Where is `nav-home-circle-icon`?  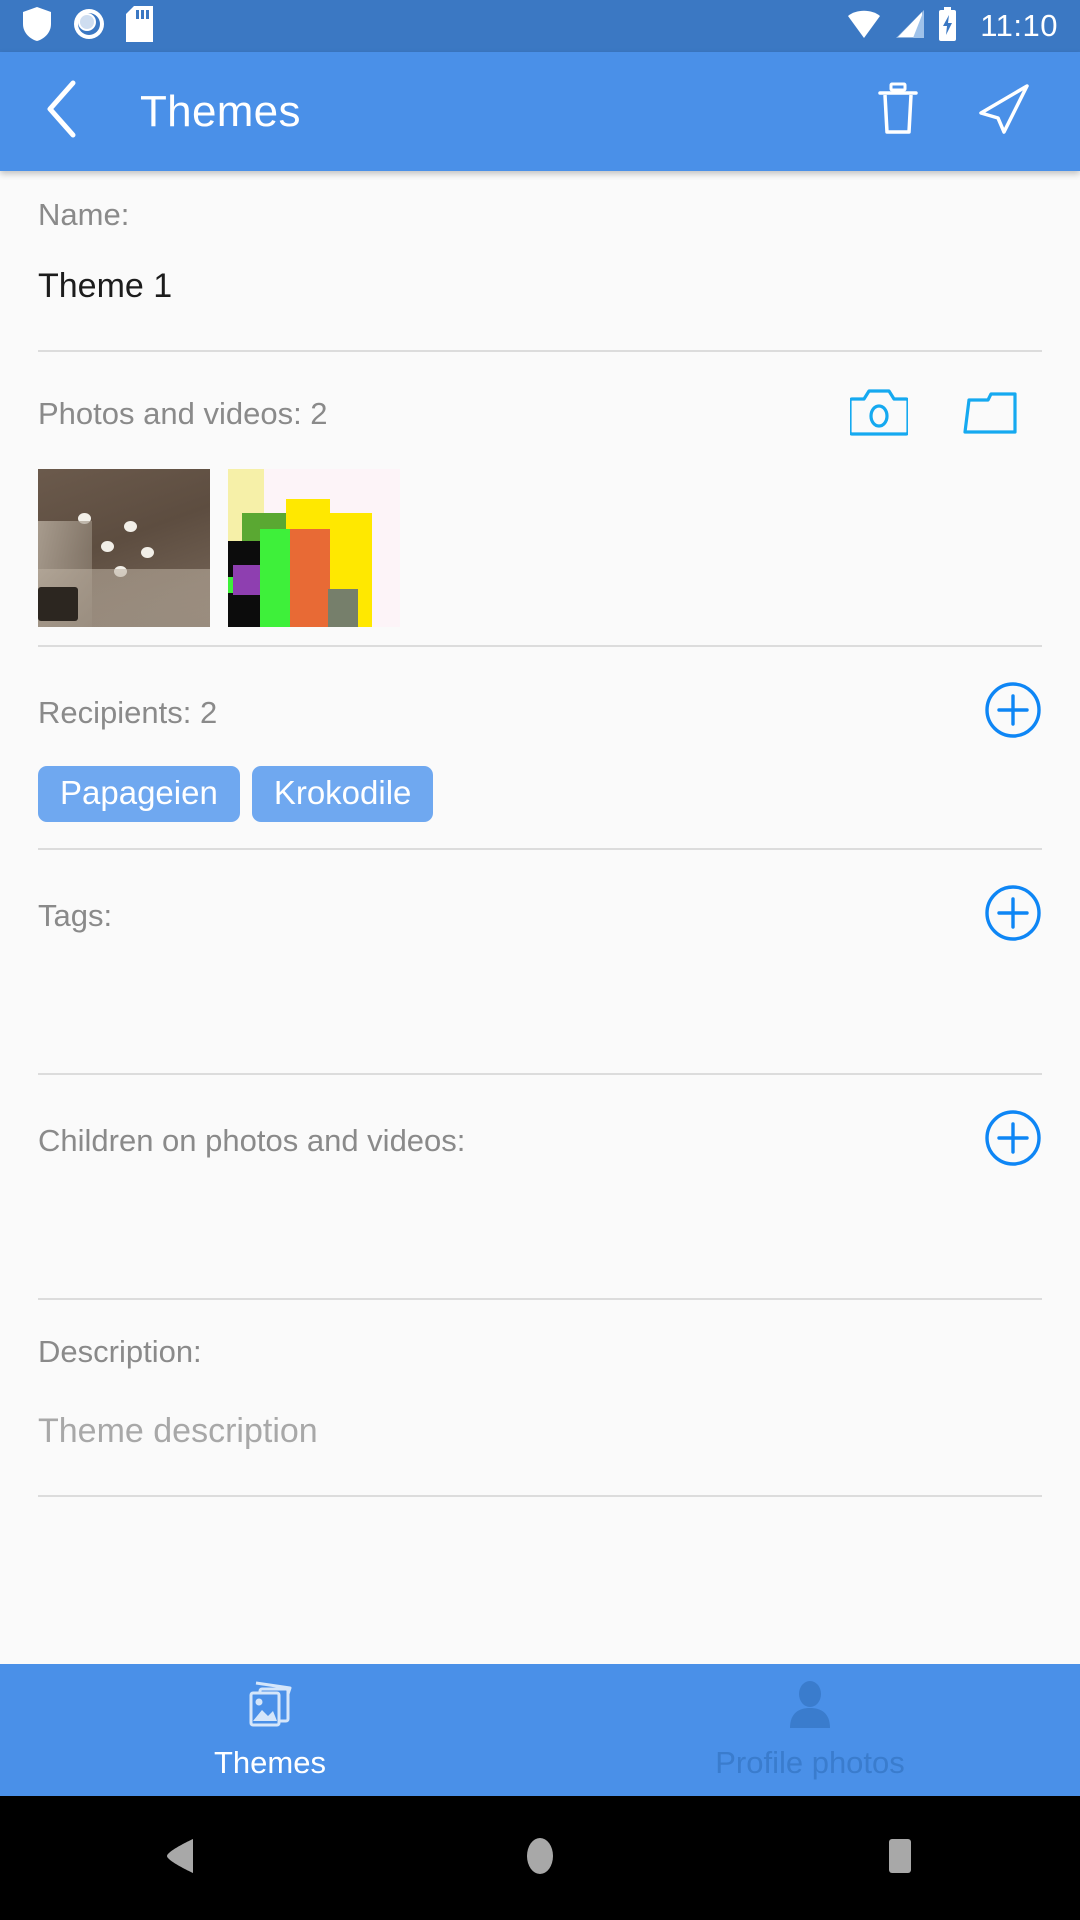
nav-home-circle-icon is located at coordinates (540, 1858).